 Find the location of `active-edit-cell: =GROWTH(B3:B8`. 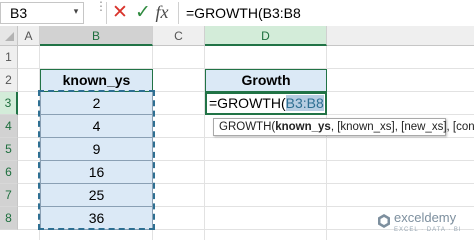

active-edit-cell: =GROWTH(B3:B8 is located at coordinates (266, 103).